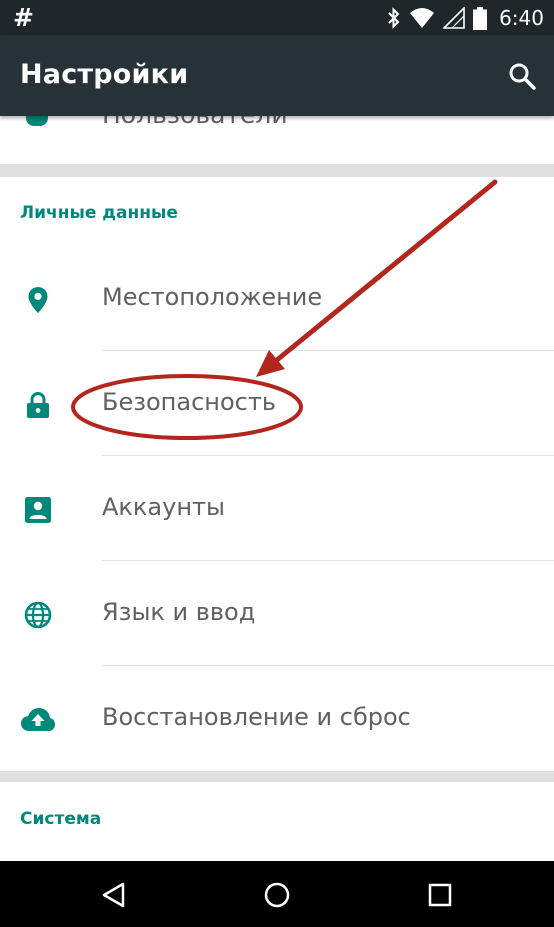 The image size is (554, 927). Describe the element at coordinates (277, 140) in the screenshot. I see `users-card: Пользователи` at that location.